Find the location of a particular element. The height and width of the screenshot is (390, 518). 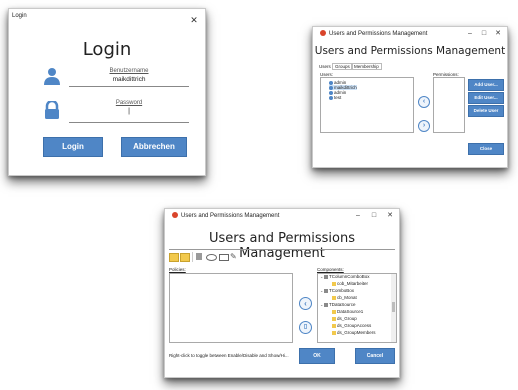

tree-item-label: TColumnComboBox is located at coordinates (349, 276).